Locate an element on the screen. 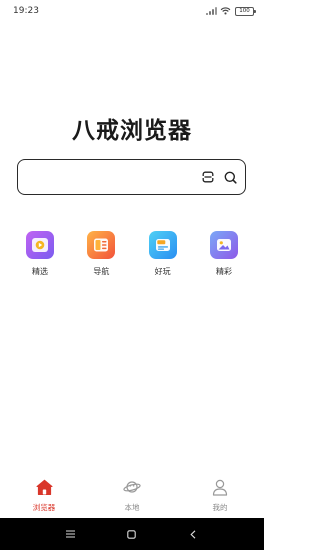  quick-link-featured: 精选 is located at coordinates (40, 254).